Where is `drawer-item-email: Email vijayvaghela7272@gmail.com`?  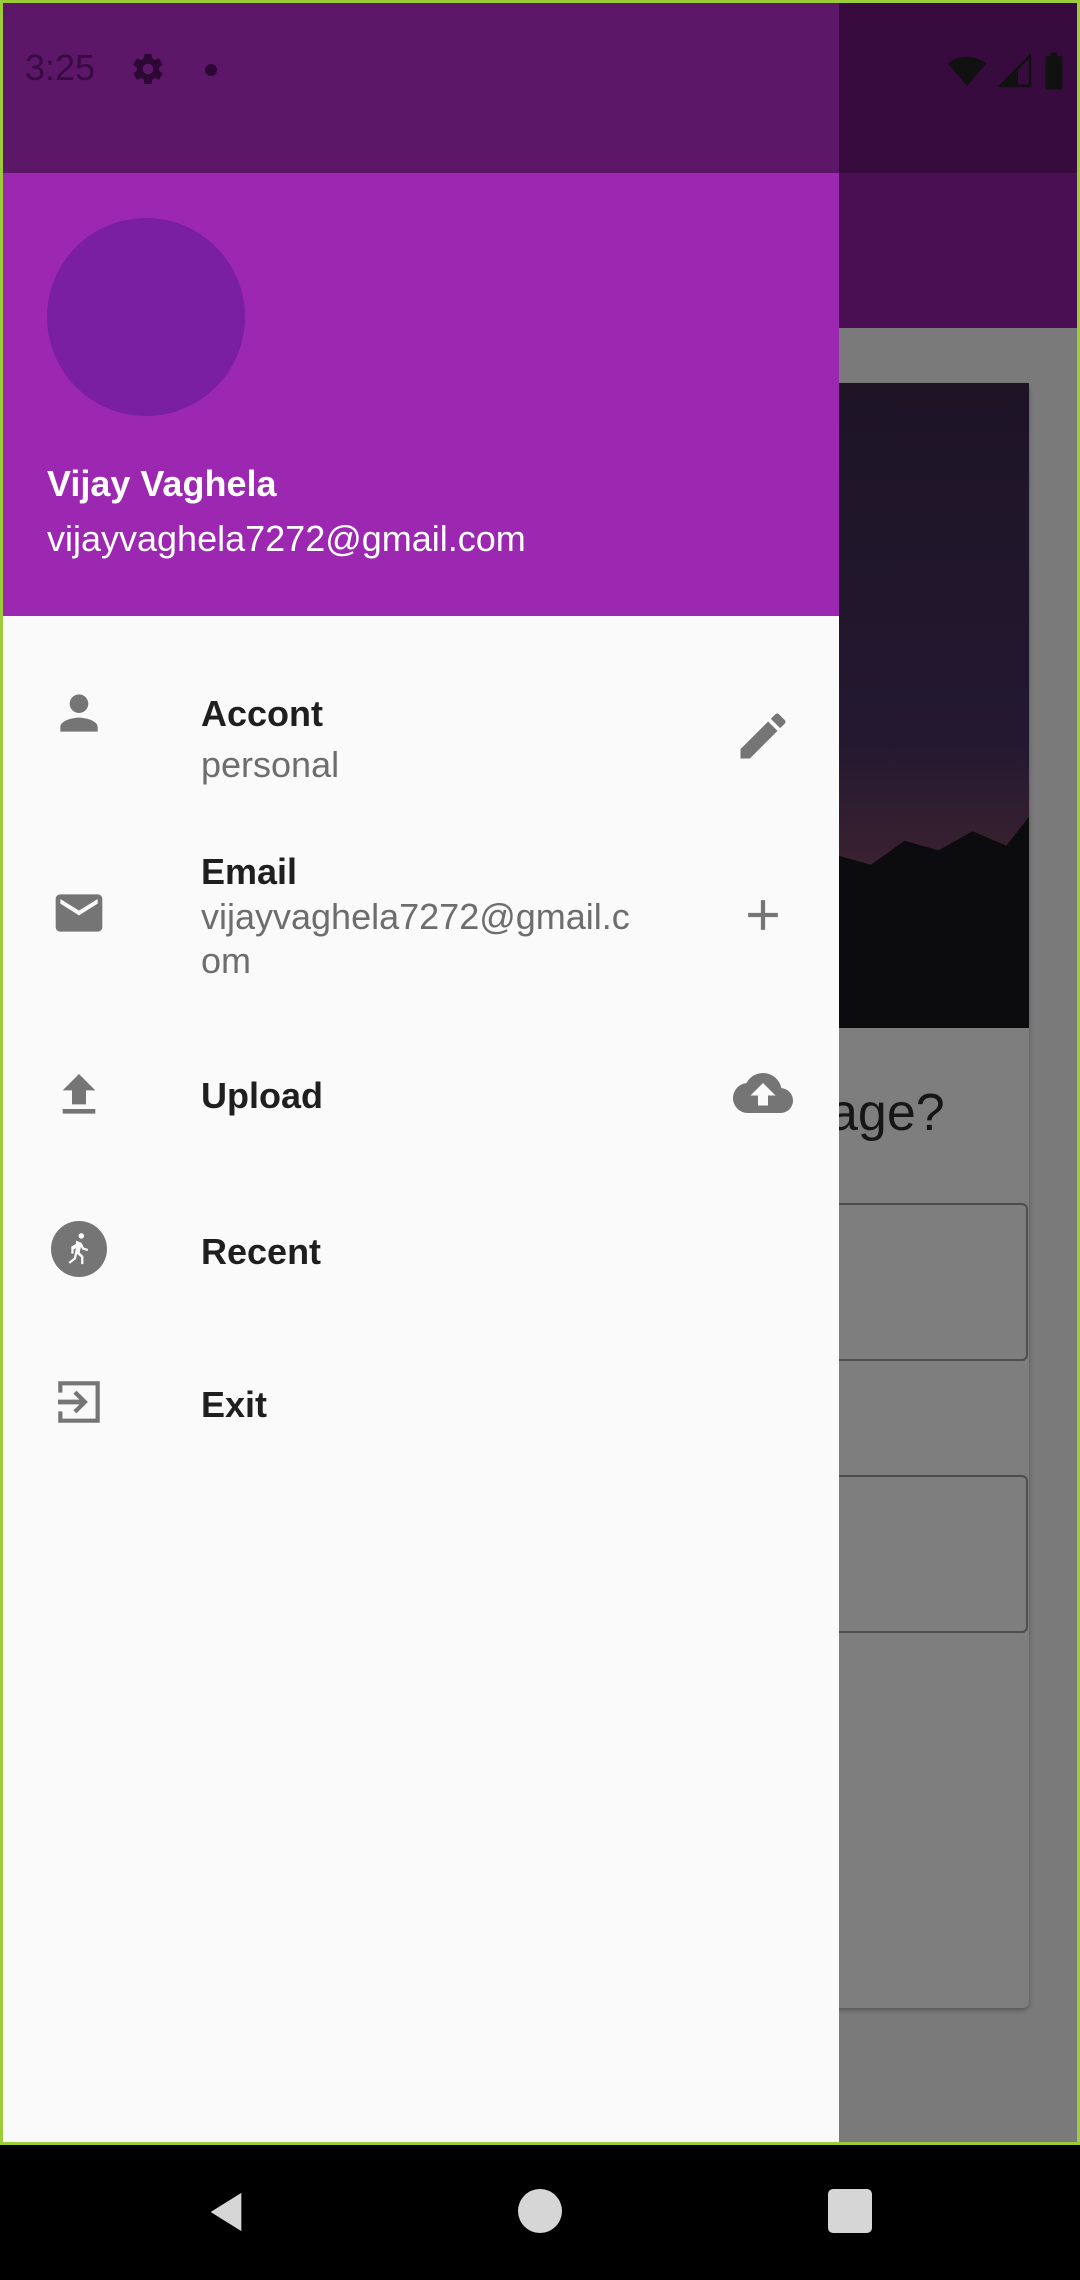
drawer-item-email: Email vijayvaghela7272@gmail.com is located at coordinates (421, 918).